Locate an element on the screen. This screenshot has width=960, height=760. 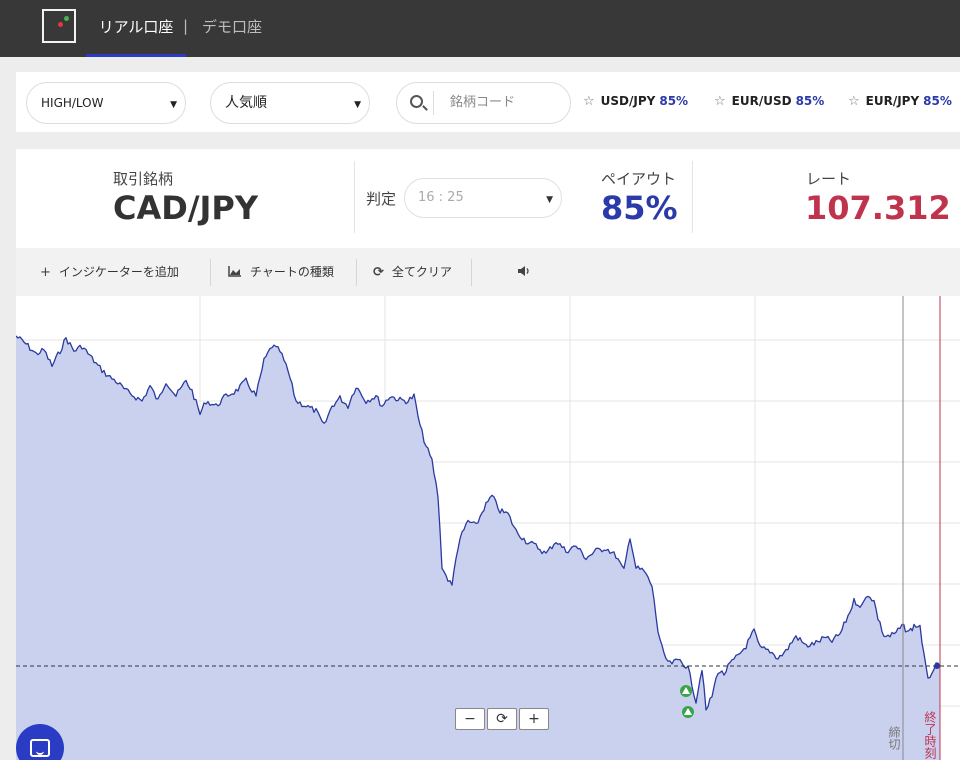
zoom-reset-button: ⟳ is located at coordinates (502, 719).